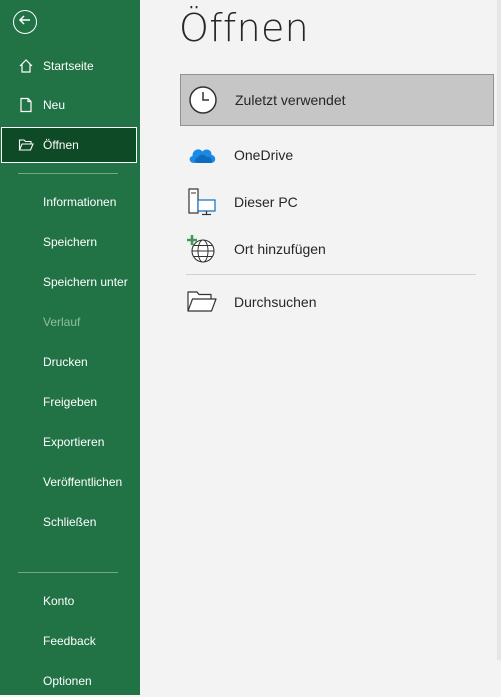  I want to click on location-dieser-pc: Dieser PC, so click(337, 202).